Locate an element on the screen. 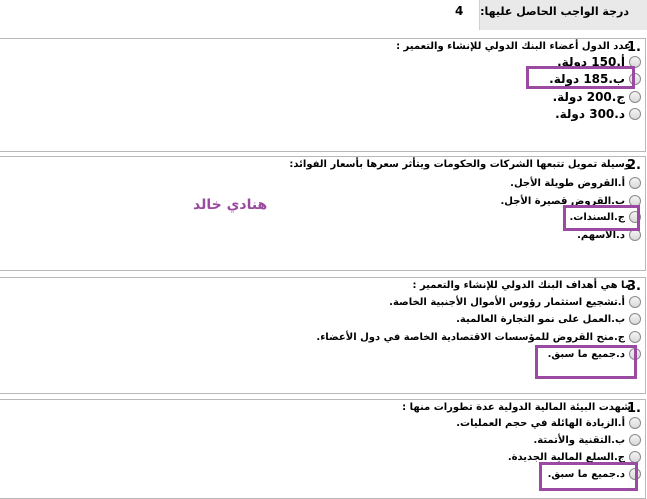  option-label: ج.200 دولة. is located at coordinates (588, 97).